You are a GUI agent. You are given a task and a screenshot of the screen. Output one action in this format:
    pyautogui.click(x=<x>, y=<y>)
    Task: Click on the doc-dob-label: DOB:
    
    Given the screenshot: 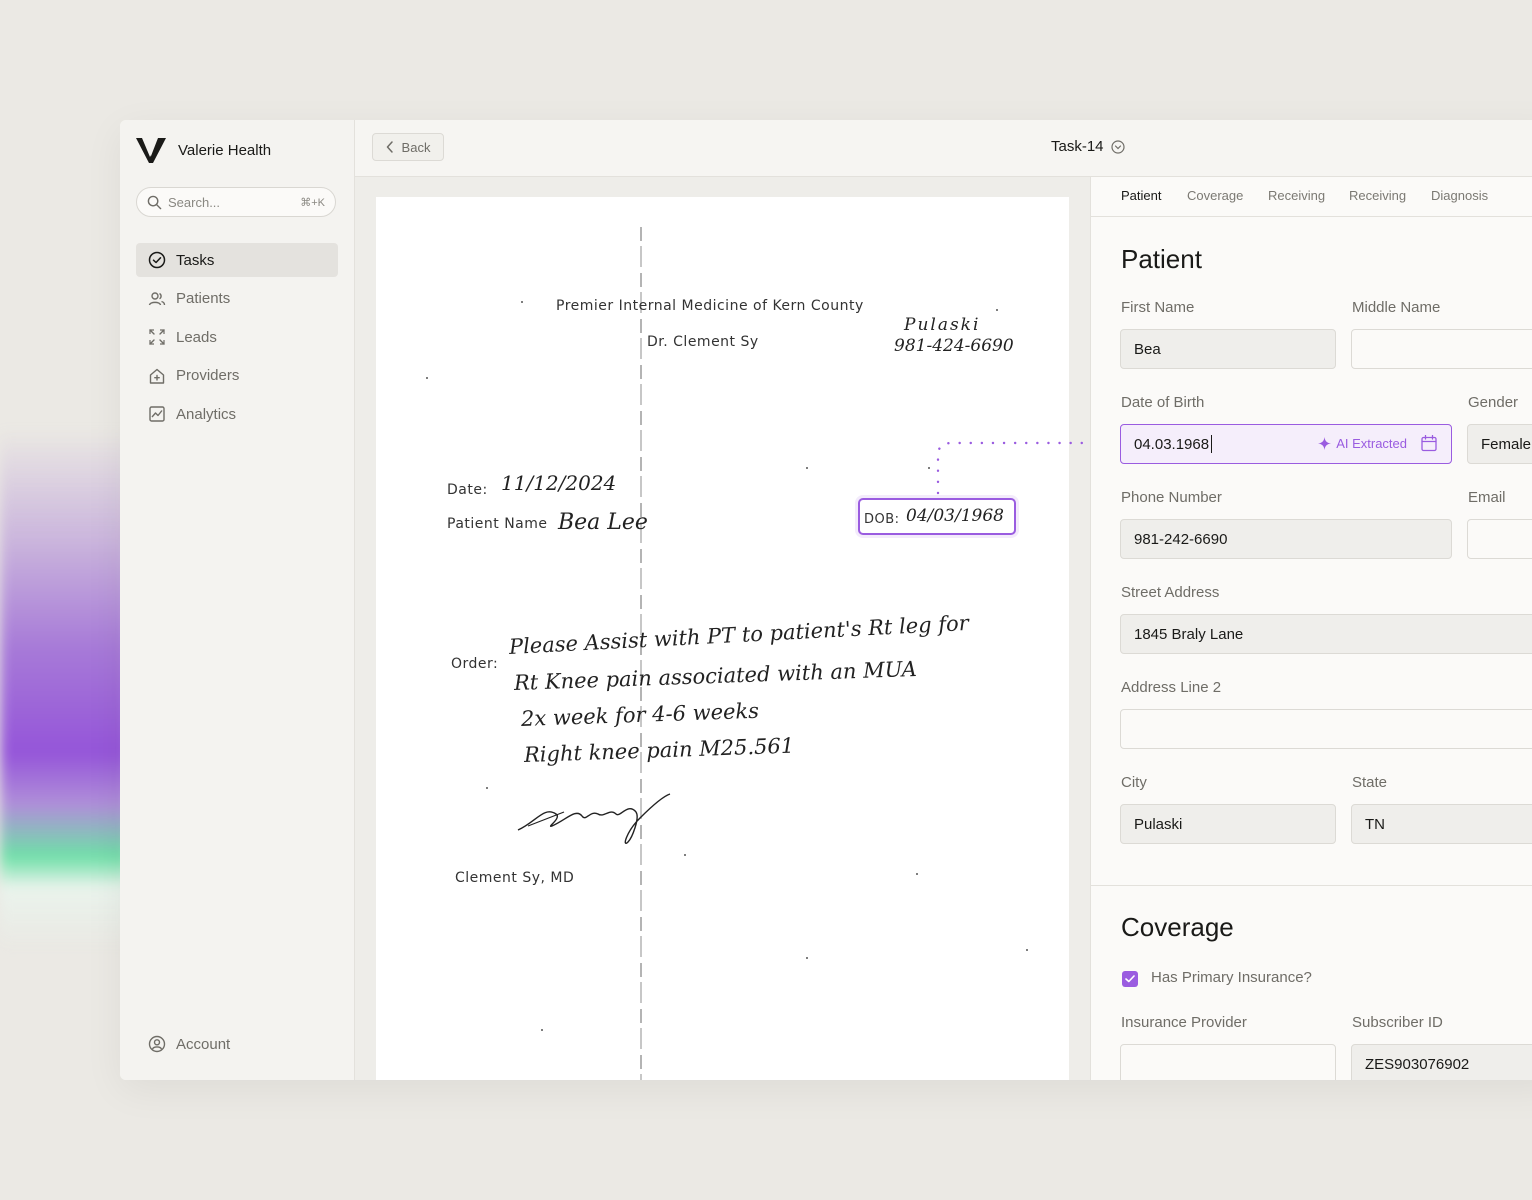 What is the action you would take?
    pyautogui.click(x=882, y=519)
    